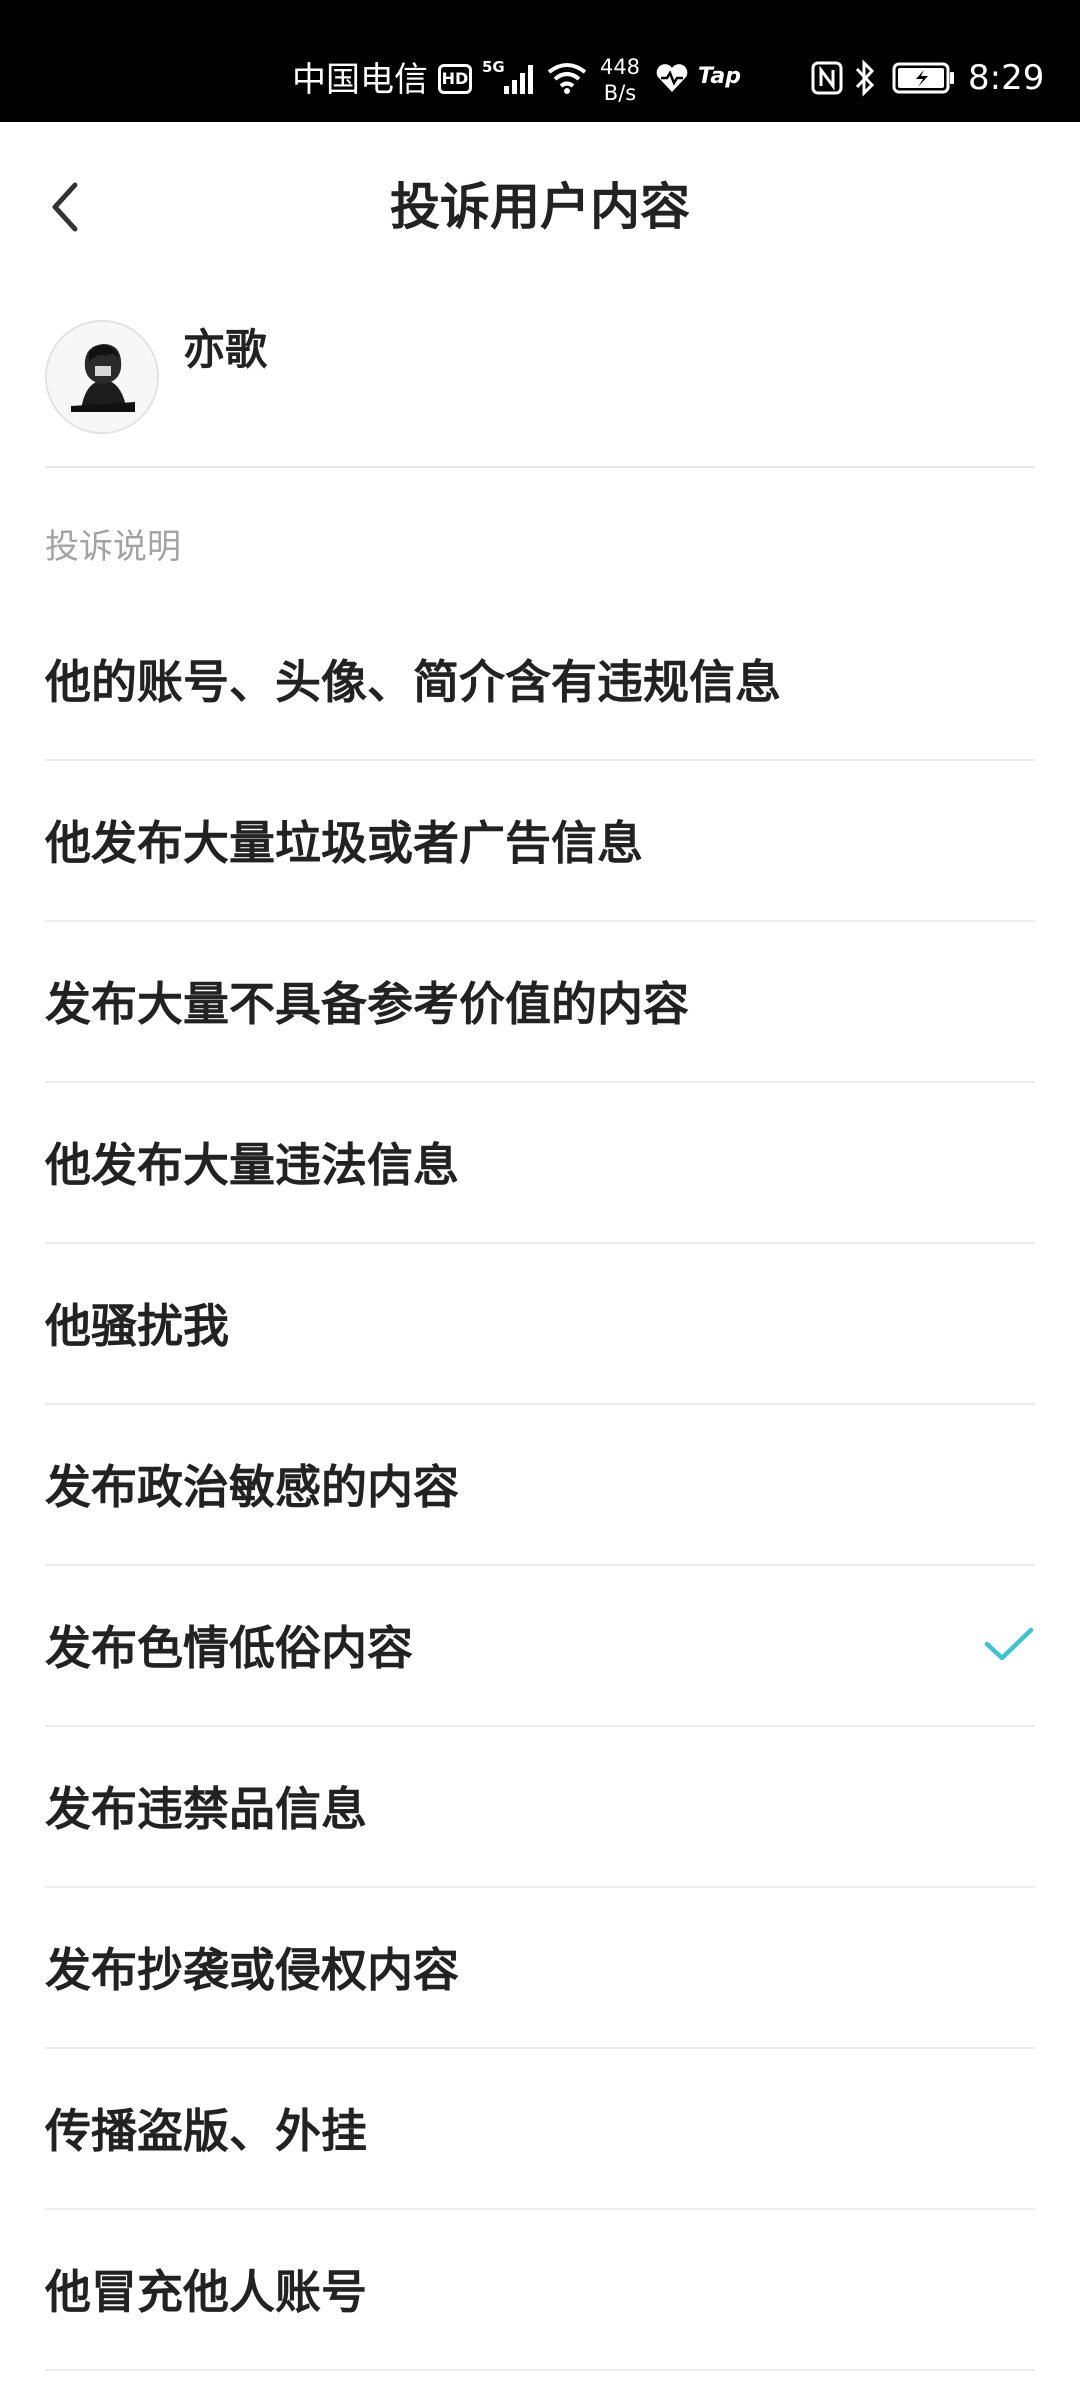  I want to click on carrier-label: 中国电信, so click(360, 80).